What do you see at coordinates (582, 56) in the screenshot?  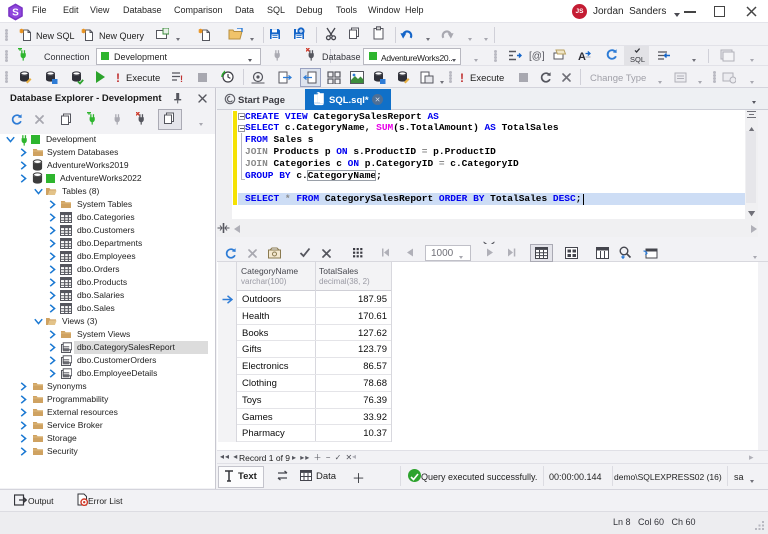 I see `svg-text: A` at bounding box center [582, 56].